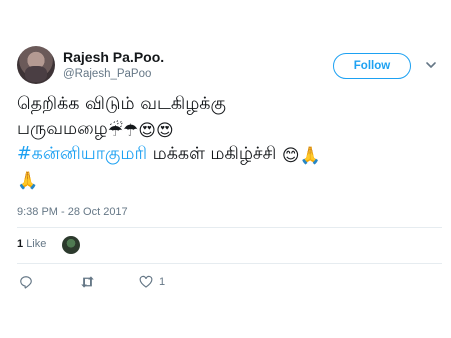 This screenshot has width=451, height=338. What do you see at coordinates (130, 131) in the screenshot?
I see `umbrella-emoji-icon: ☂` at bounding box center [130, 131].